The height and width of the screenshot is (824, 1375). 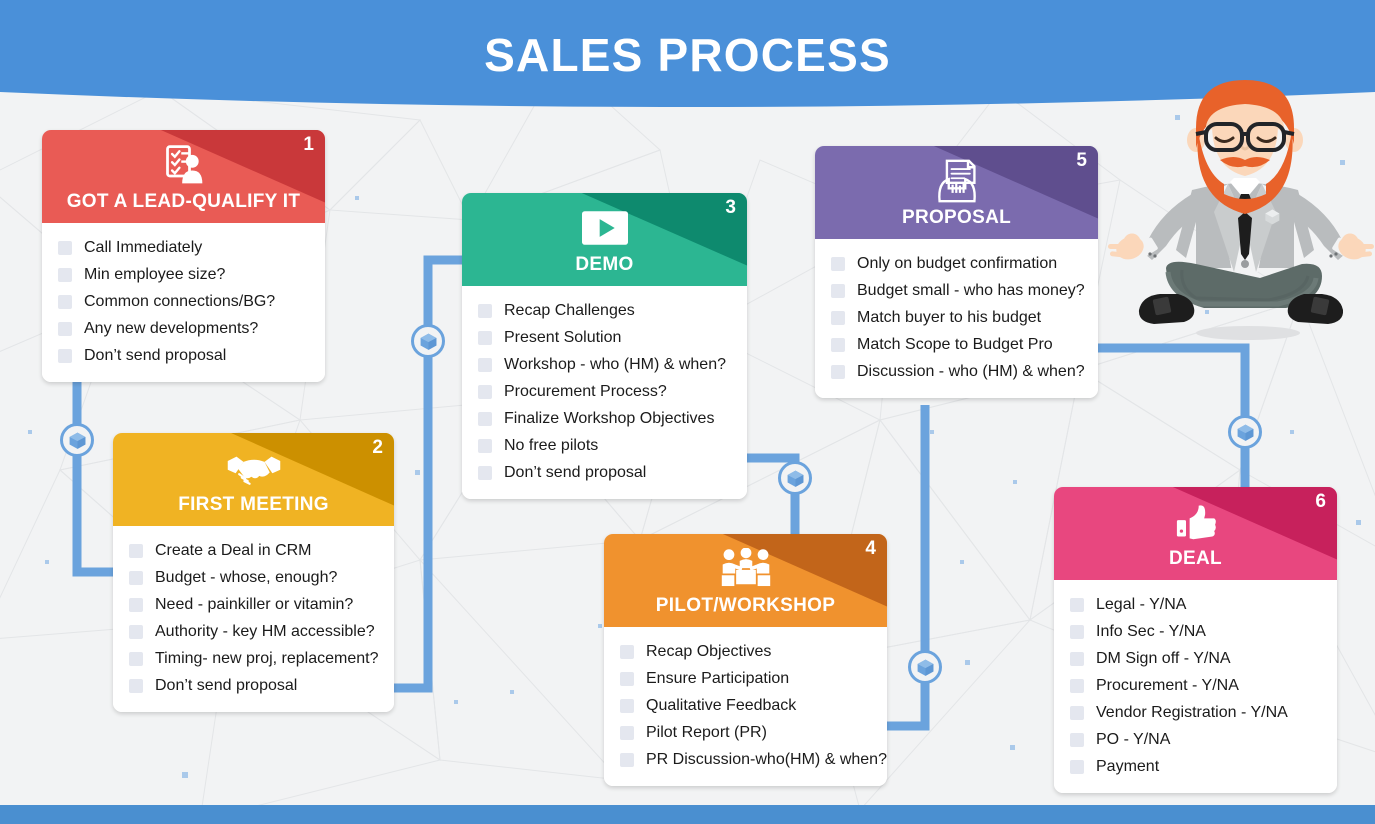 What do you see at coordinates (1195, 766) in the screenshot?
I see `checklist-item: Payment` at bounding box center [1195, 766].